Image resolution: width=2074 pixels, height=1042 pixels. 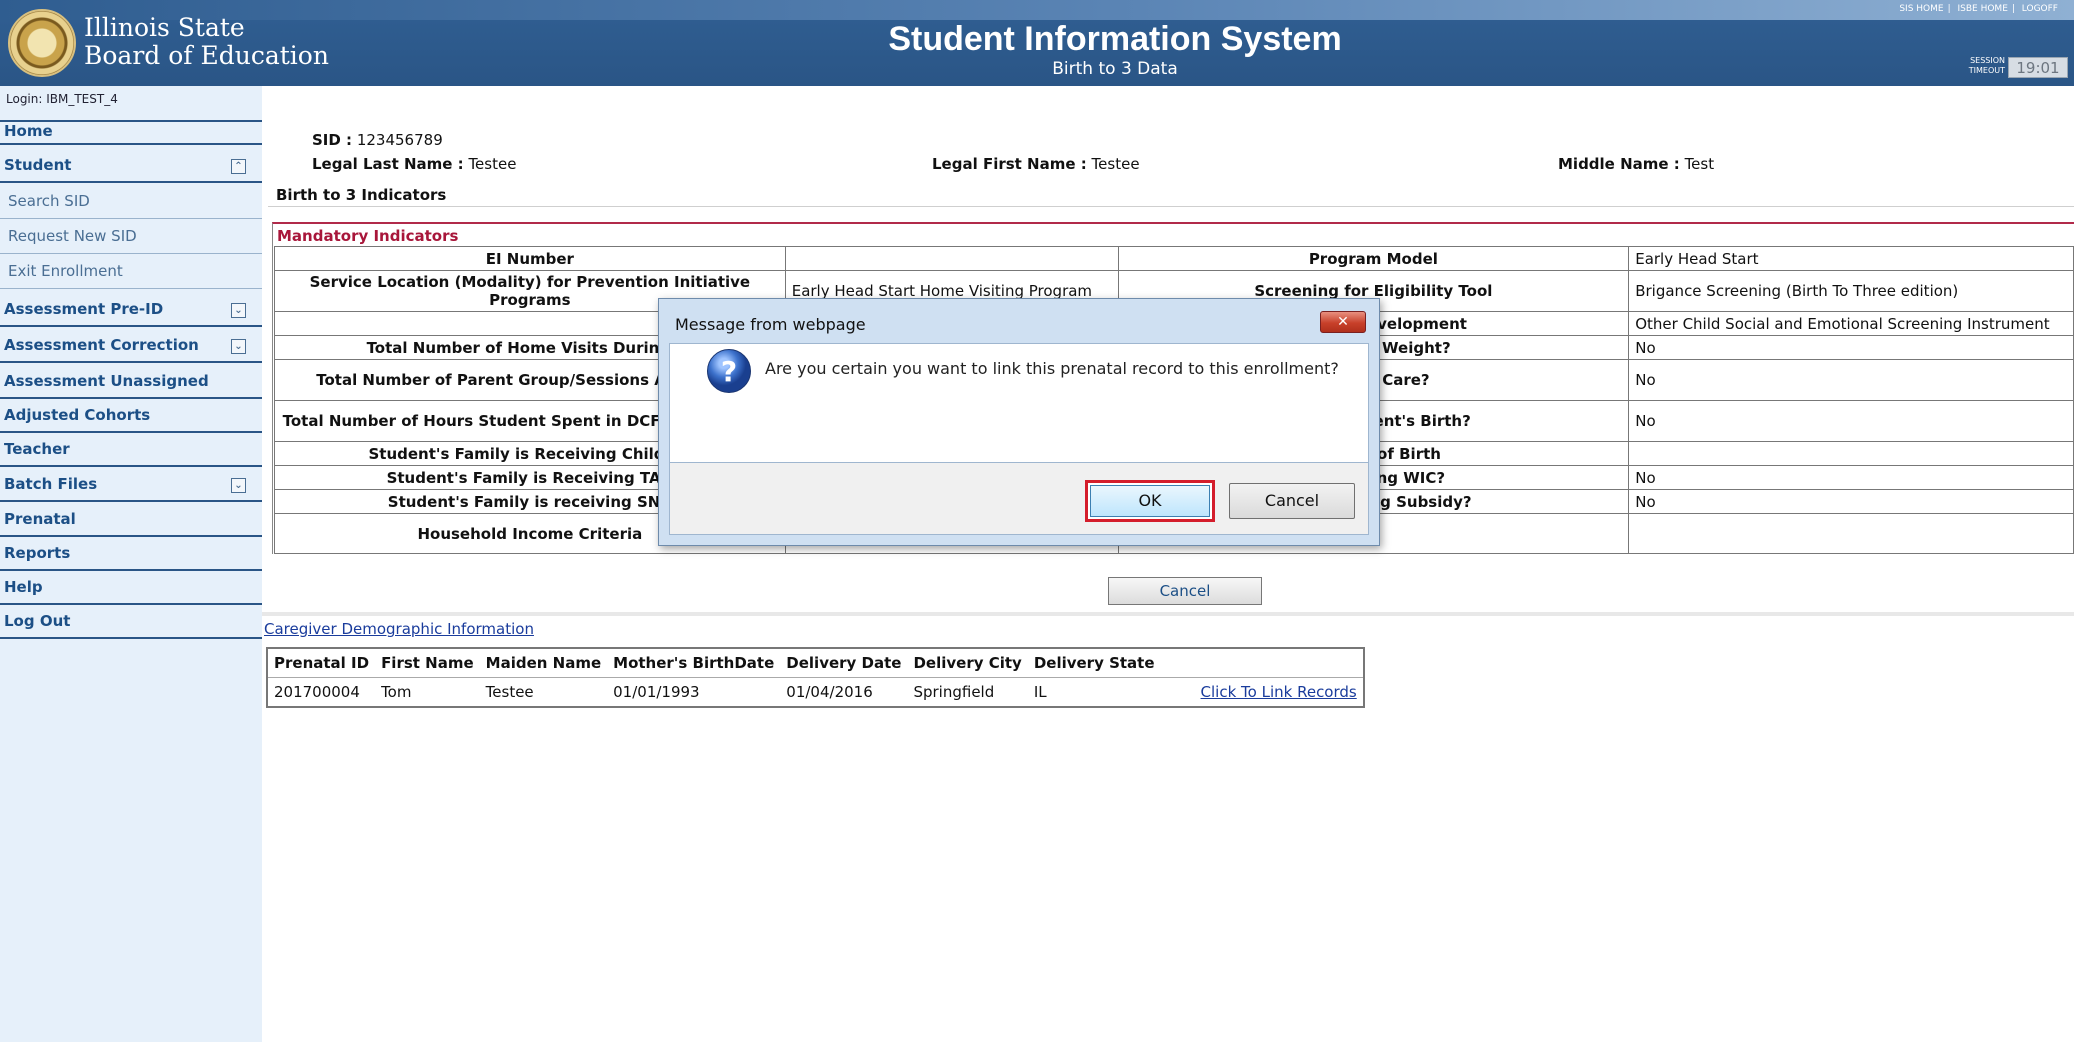 What do you see at coordinates (131, 488) in the screenshot?
I see `nav-batch-files: Batch Files ⌄` at bounding box center [131, 488].